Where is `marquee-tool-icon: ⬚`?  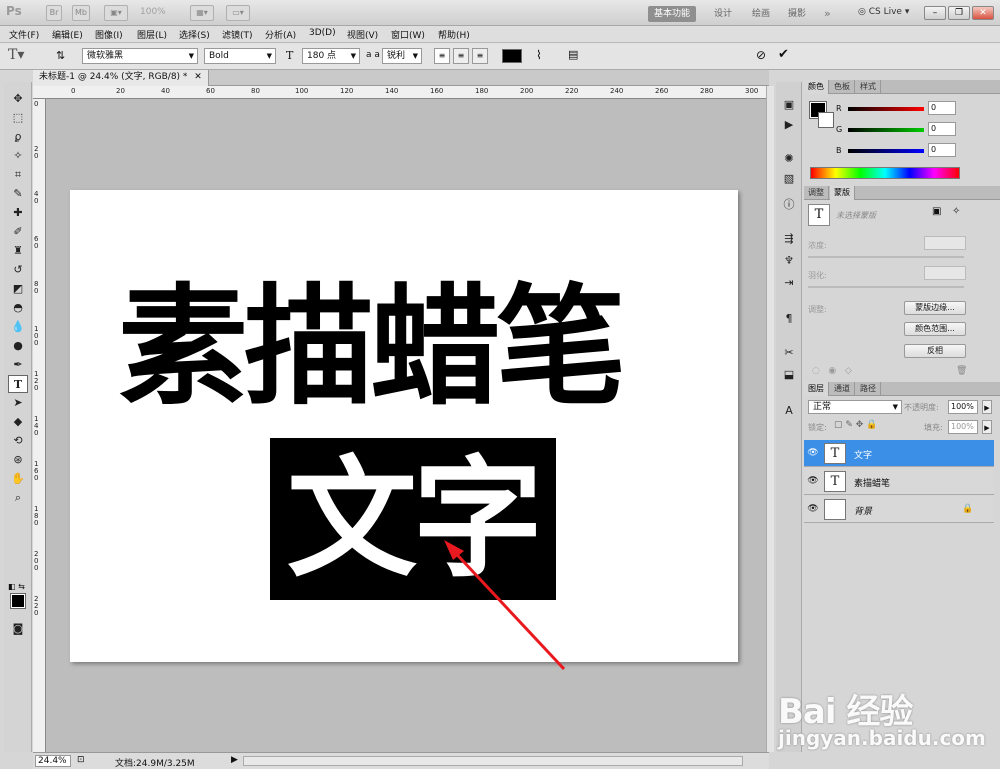
marquee-tool-icon: ⬚ is located at coordinates (18, 118).